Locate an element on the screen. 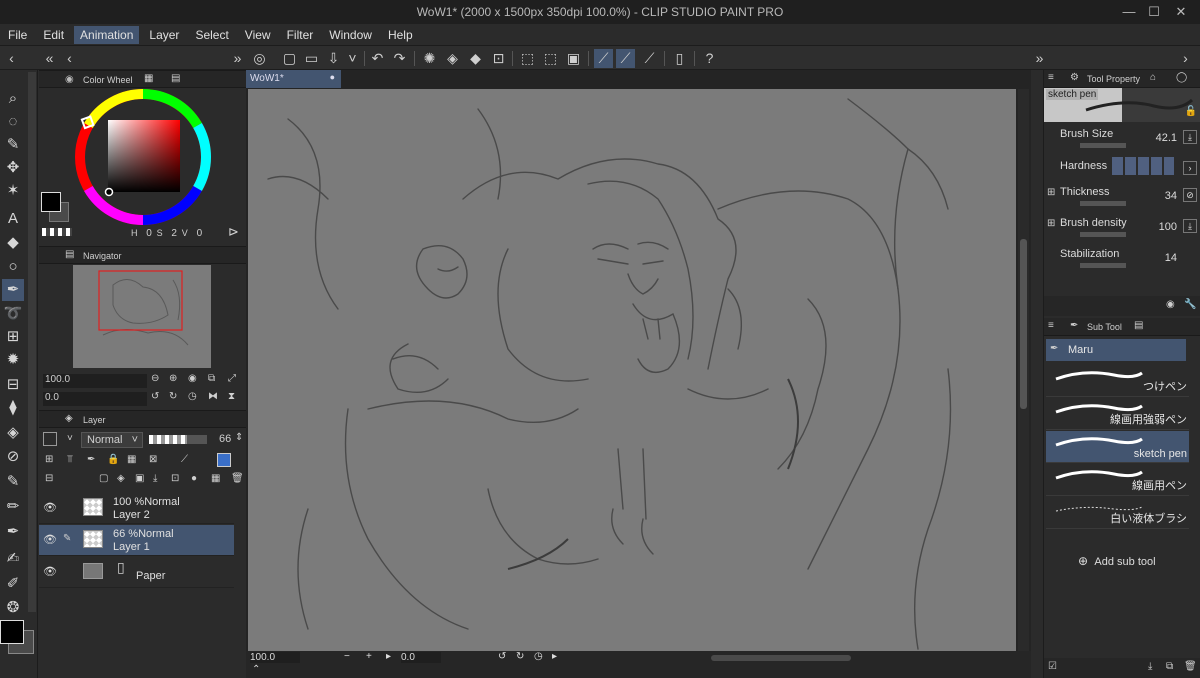 Image resolution: width=1200 pixels, height=678 pixels. brush-density-value: 100 is located at coordinates (1168, 227).